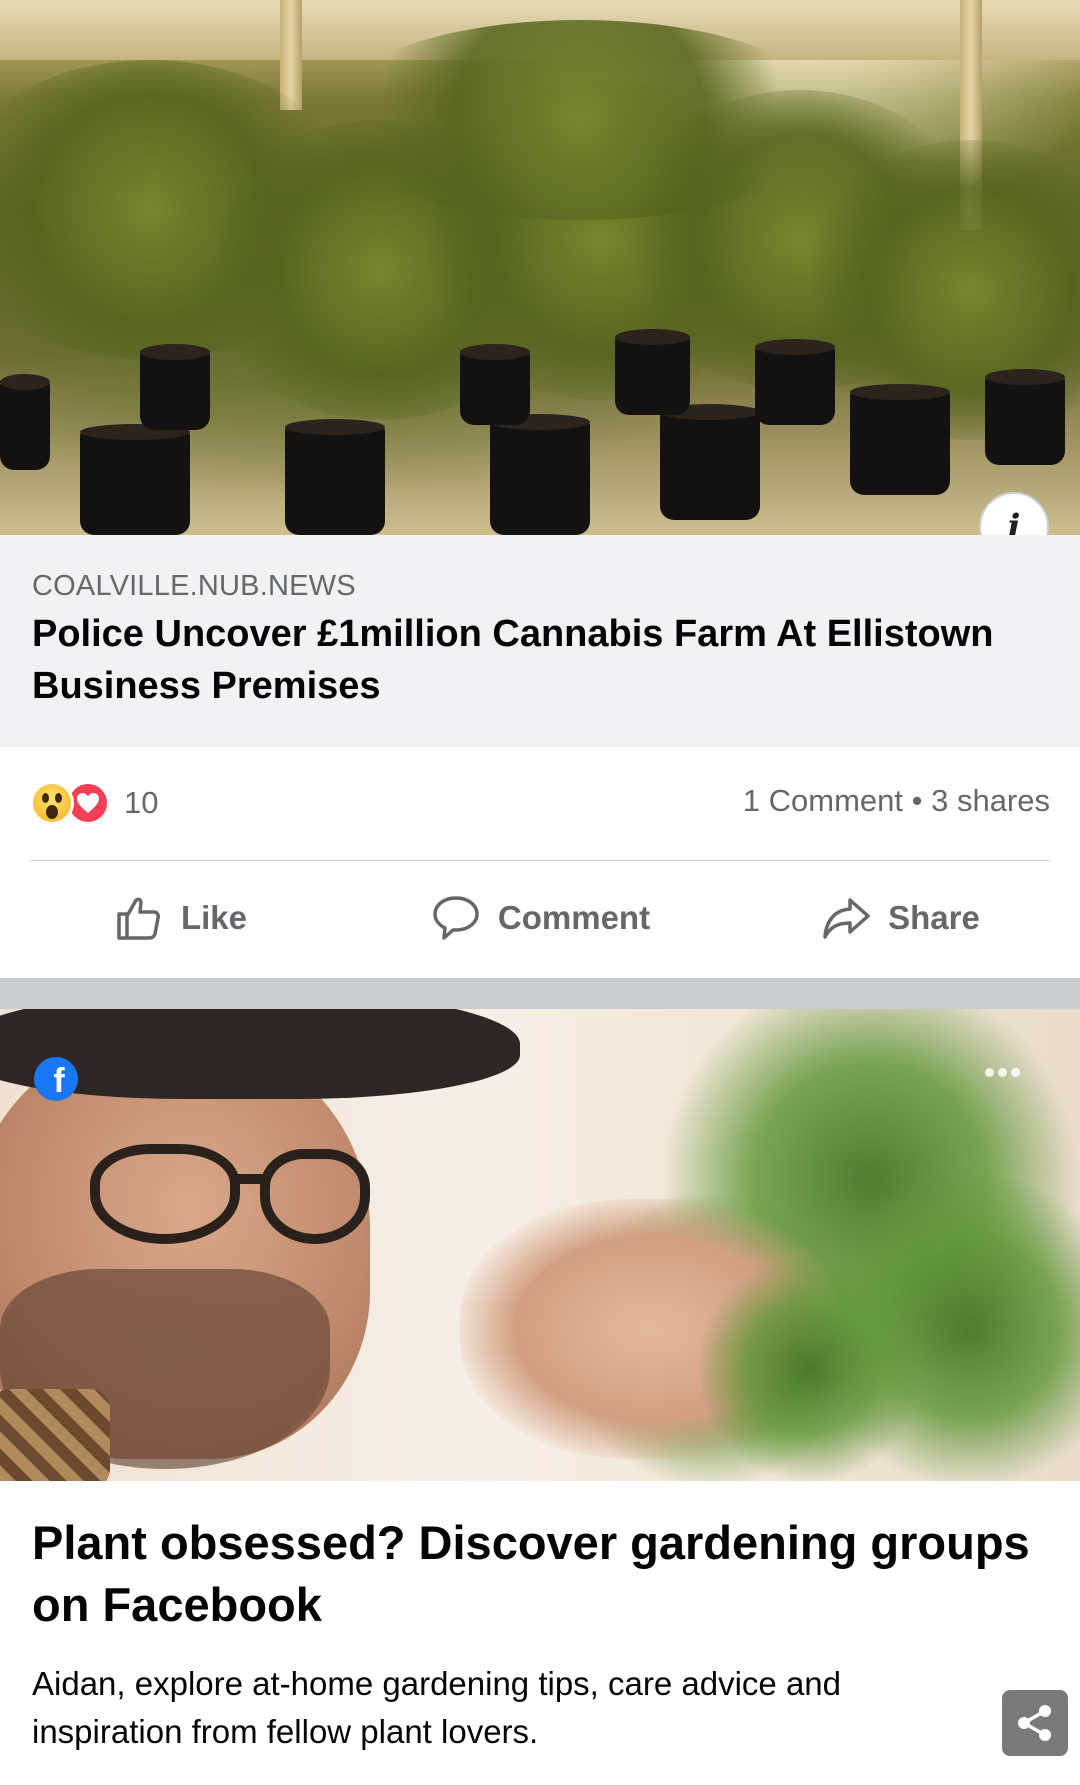  I want to click on hat, so click(260, 1054).